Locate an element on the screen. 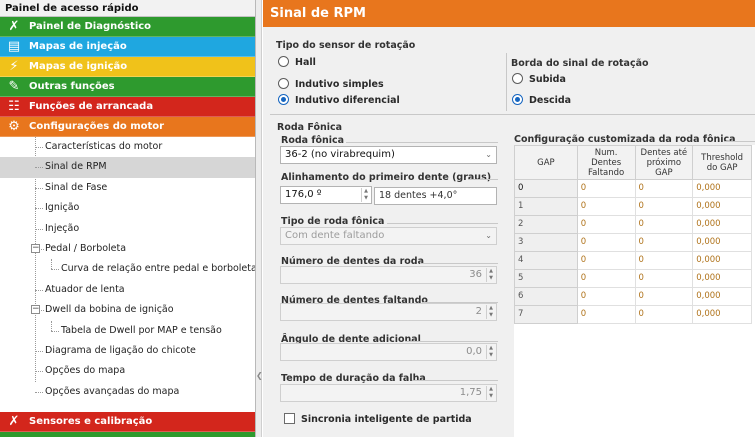 Image resolution: width=755 pixels, height=437 pixels. table-row: 5 0 0 0,000 is located at coordinates (633, 278).